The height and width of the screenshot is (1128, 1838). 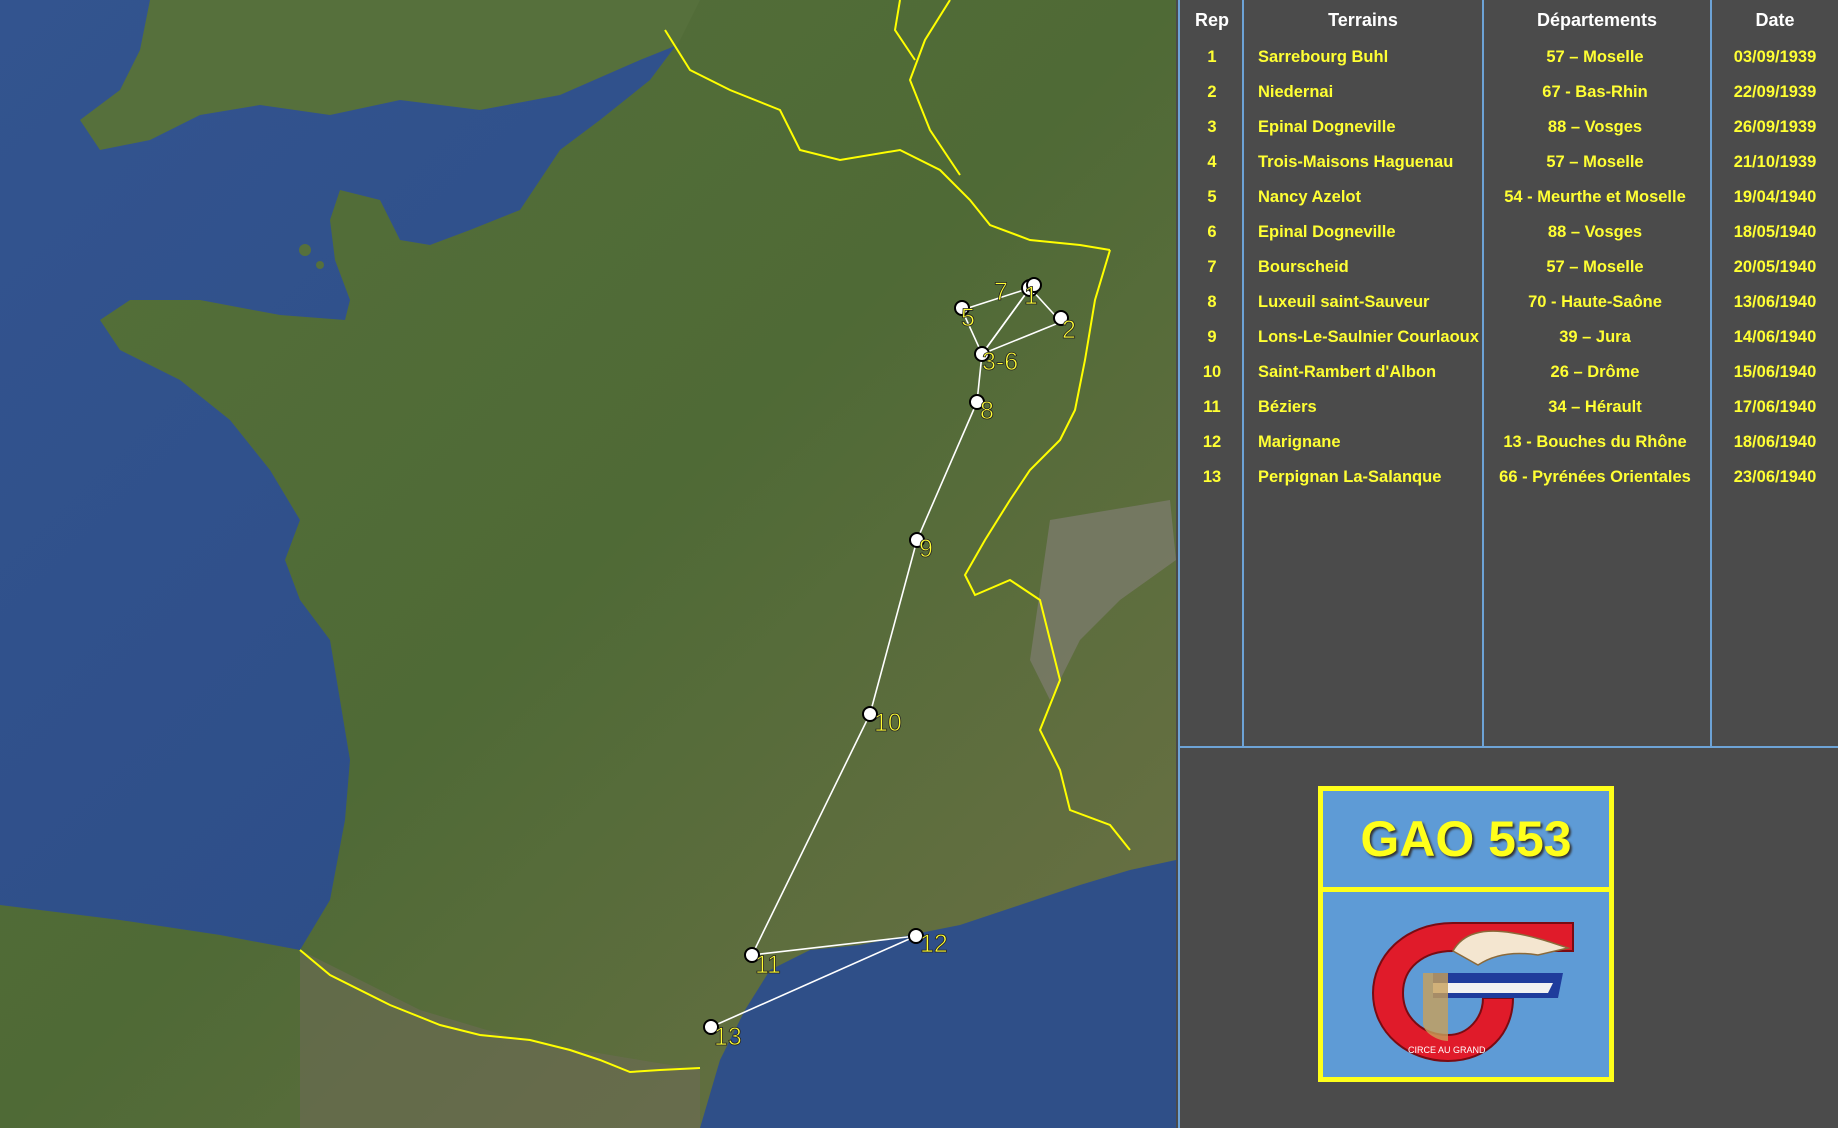 I want to click on cell-terrain: Sarrebourg Buhl, so click(x=1323, y=57).